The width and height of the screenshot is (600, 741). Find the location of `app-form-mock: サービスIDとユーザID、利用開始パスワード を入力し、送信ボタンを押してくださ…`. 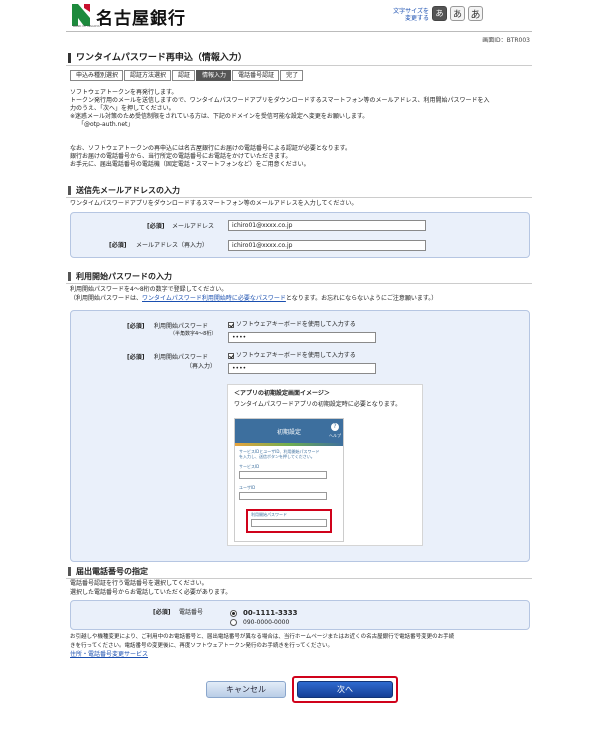

app-form-mock: サービスIDとユーザID、利用開始パスワード を入力し、送信ボタンを押してくださ… is located at coordinates (289, 474).